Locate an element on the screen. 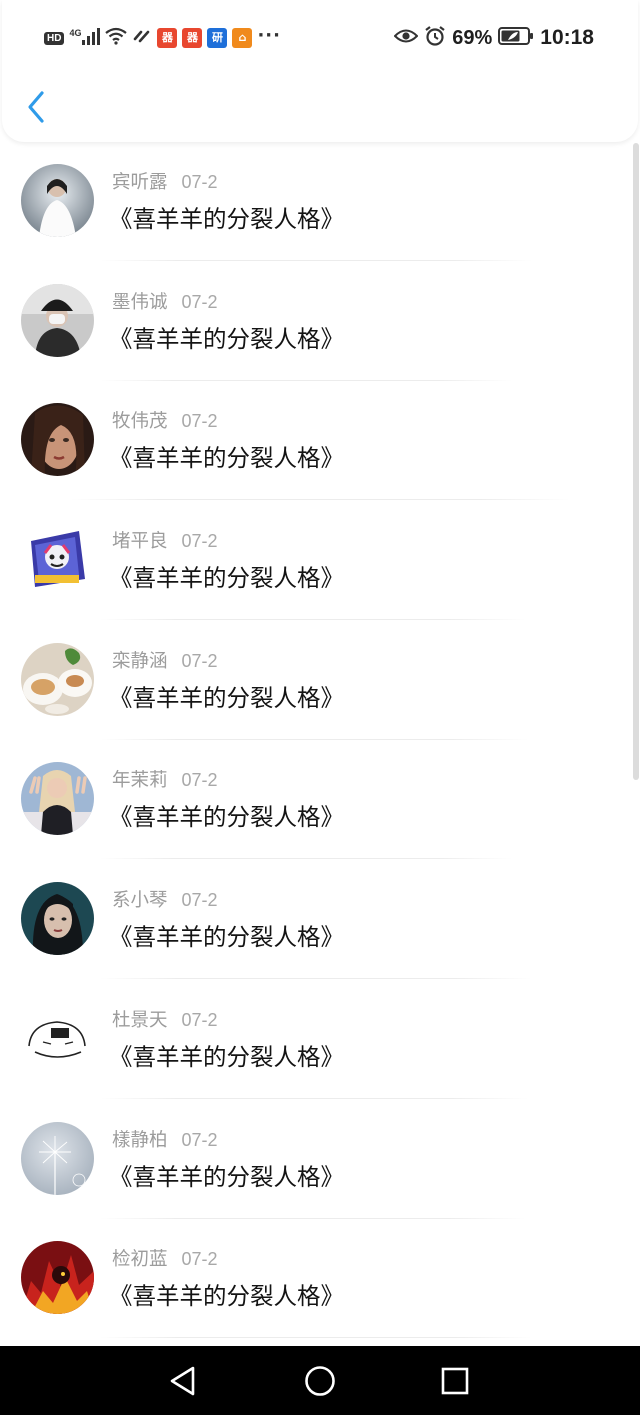 This screenshot has width=640, height=1415. nav-back-button is located at coordinates (182, 1381).